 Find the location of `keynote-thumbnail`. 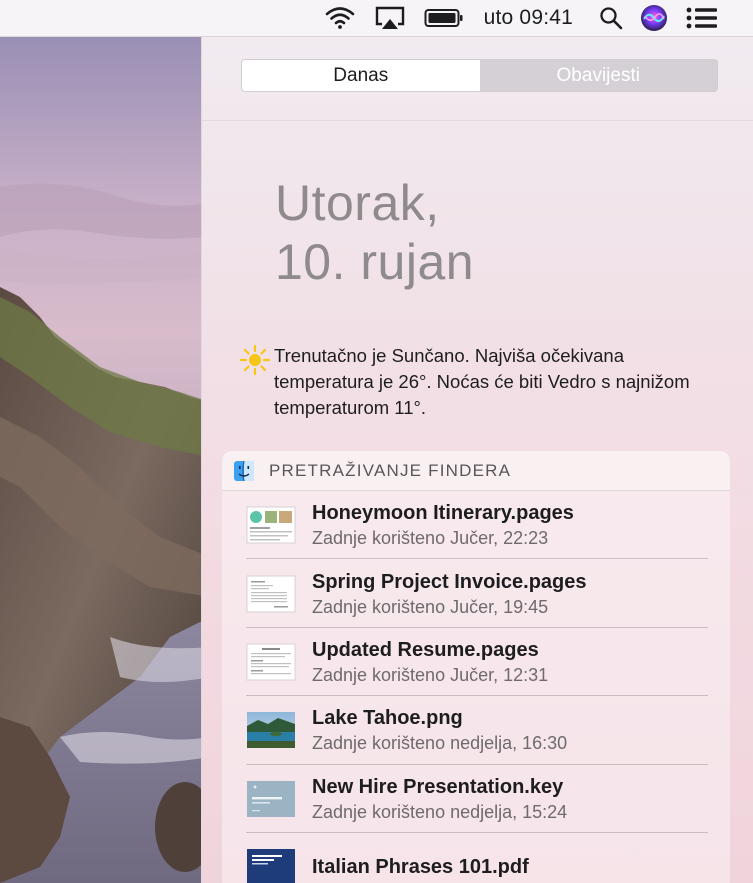

keynote-thumbnail is located at coordinates (271, 799).